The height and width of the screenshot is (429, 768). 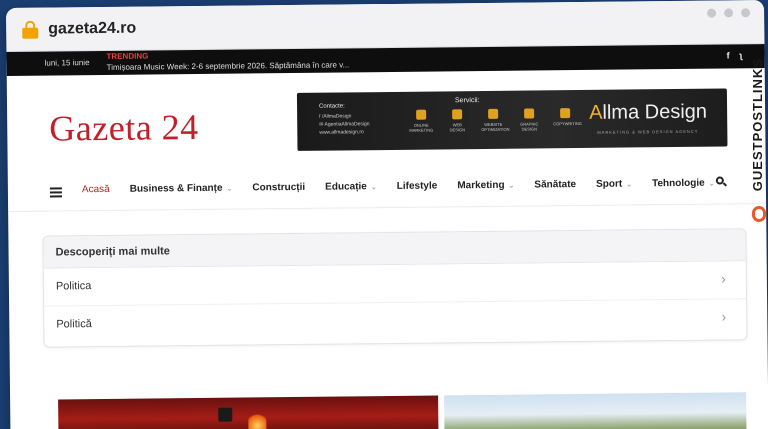 I want to click on social-links: f ʅ, so click(x=734, y=55).